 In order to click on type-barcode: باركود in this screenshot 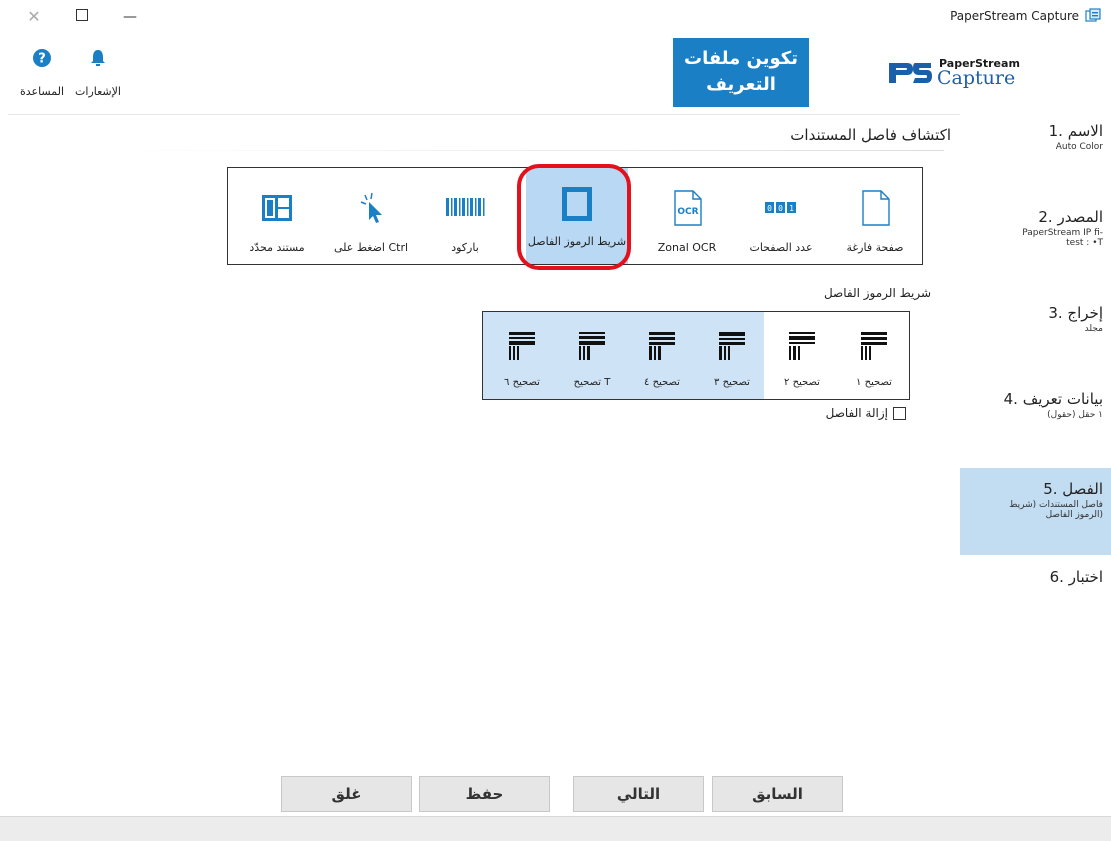, I will do `click(465, 216)`.